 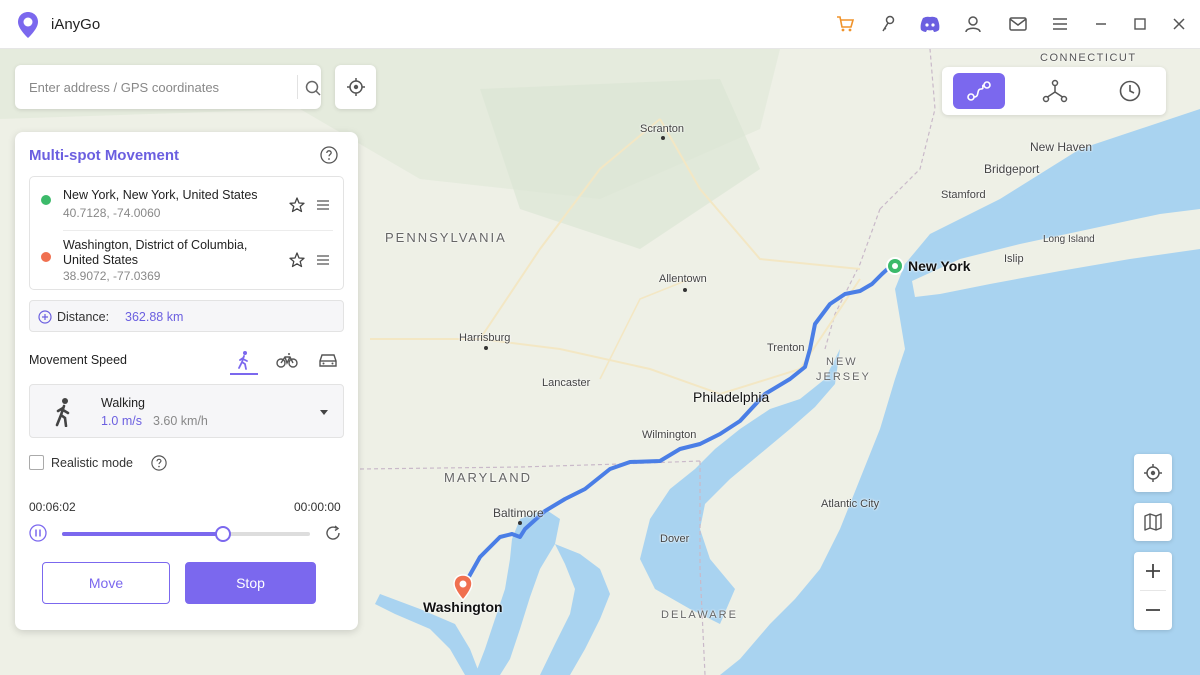 I want to click on map-type-button, so click(x=1153, y=522).